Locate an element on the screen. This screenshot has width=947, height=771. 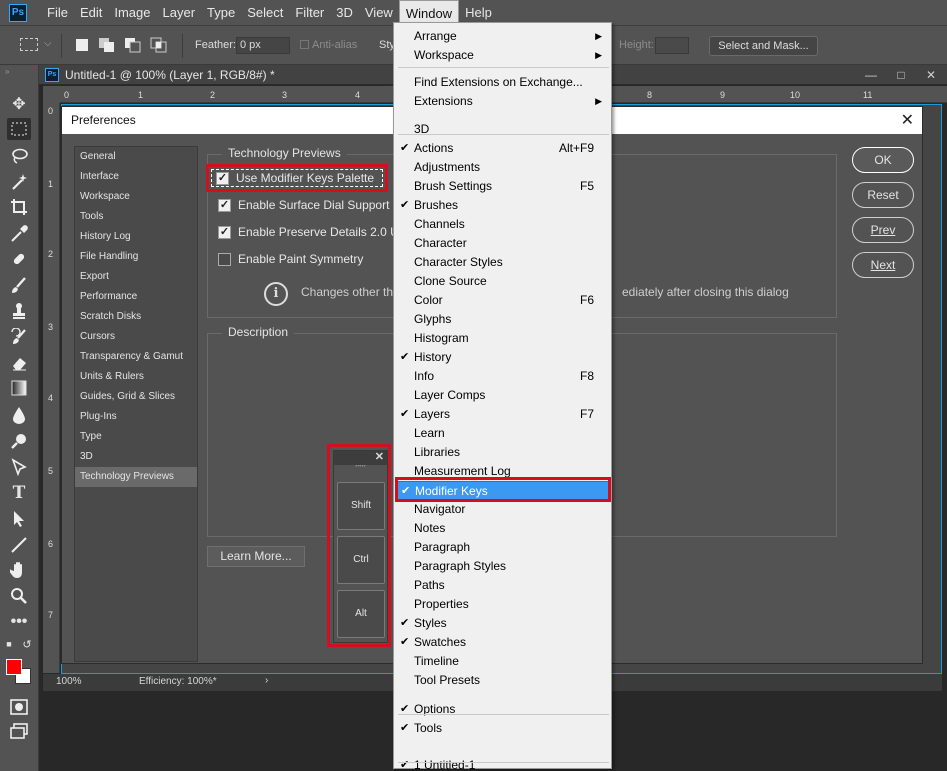
menu-edit: Edit is located at coordinates (91, 12).